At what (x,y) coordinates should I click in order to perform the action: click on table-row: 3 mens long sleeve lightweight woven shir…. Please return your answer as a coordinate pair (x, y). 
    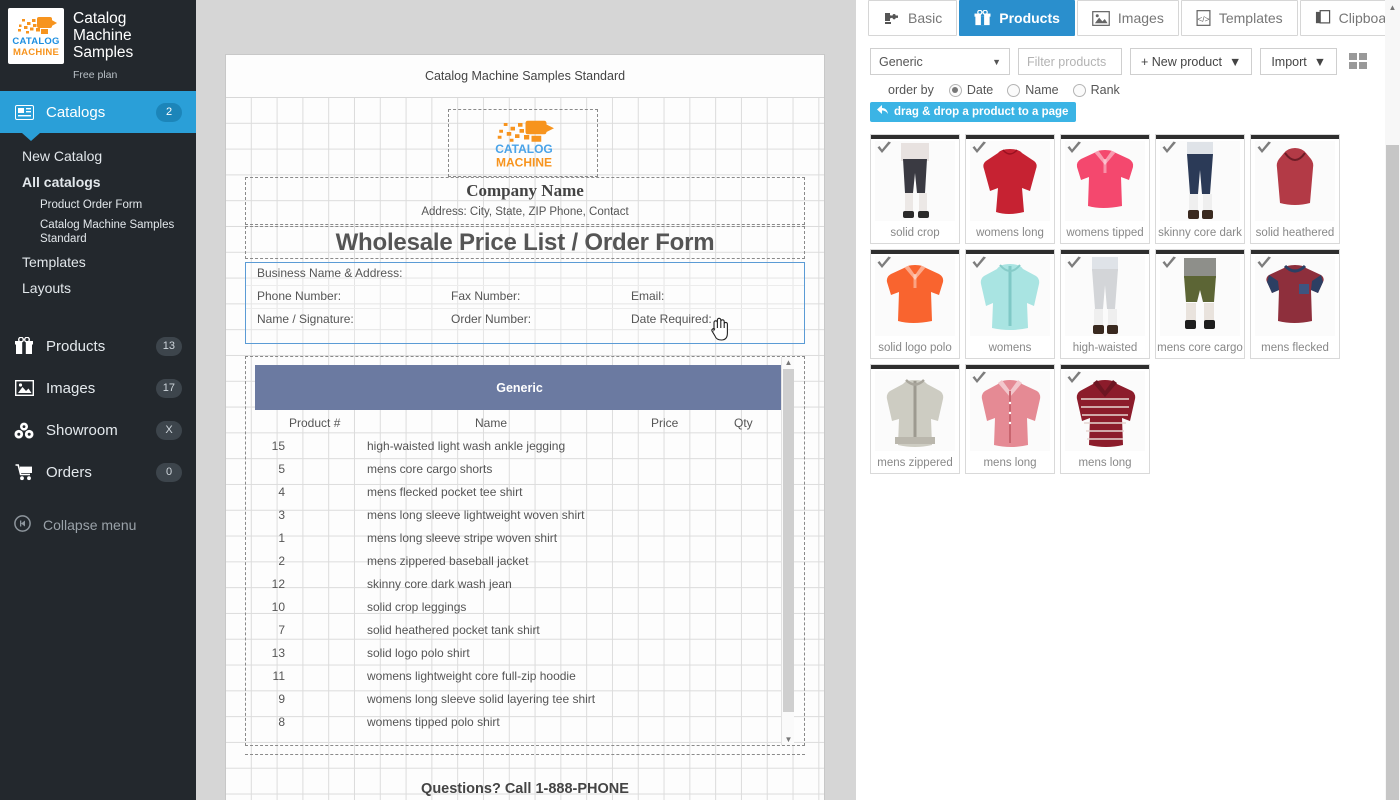
    Looking at the image, I should click on (519, 516).